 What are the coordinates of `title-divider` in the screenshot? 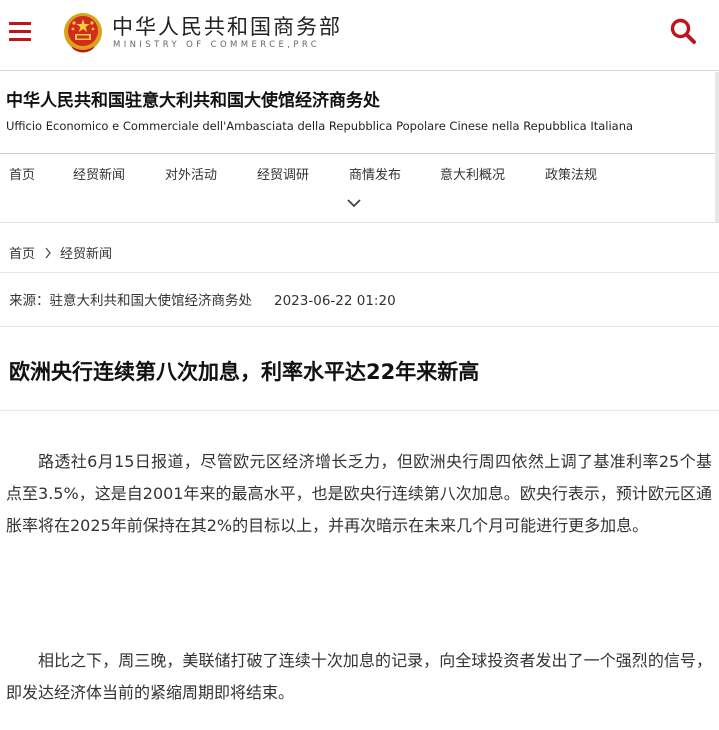 It's located at (359, 410).